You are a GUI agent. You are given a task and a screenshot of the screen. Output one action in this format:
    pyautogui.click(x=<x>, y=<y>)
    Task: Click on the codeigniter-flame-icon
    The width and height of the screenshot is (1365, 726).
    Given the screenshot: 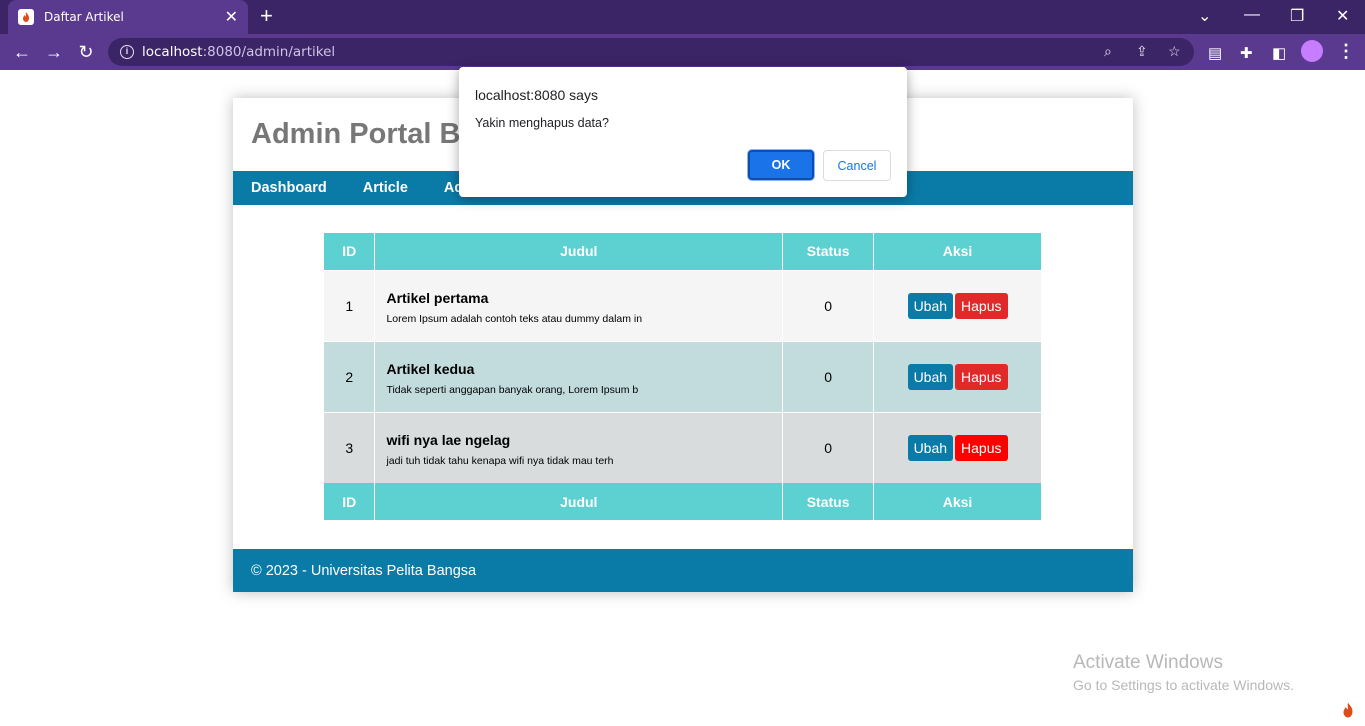 What is the action you would take?
    pyautogui.click(x=26, y=17)
    